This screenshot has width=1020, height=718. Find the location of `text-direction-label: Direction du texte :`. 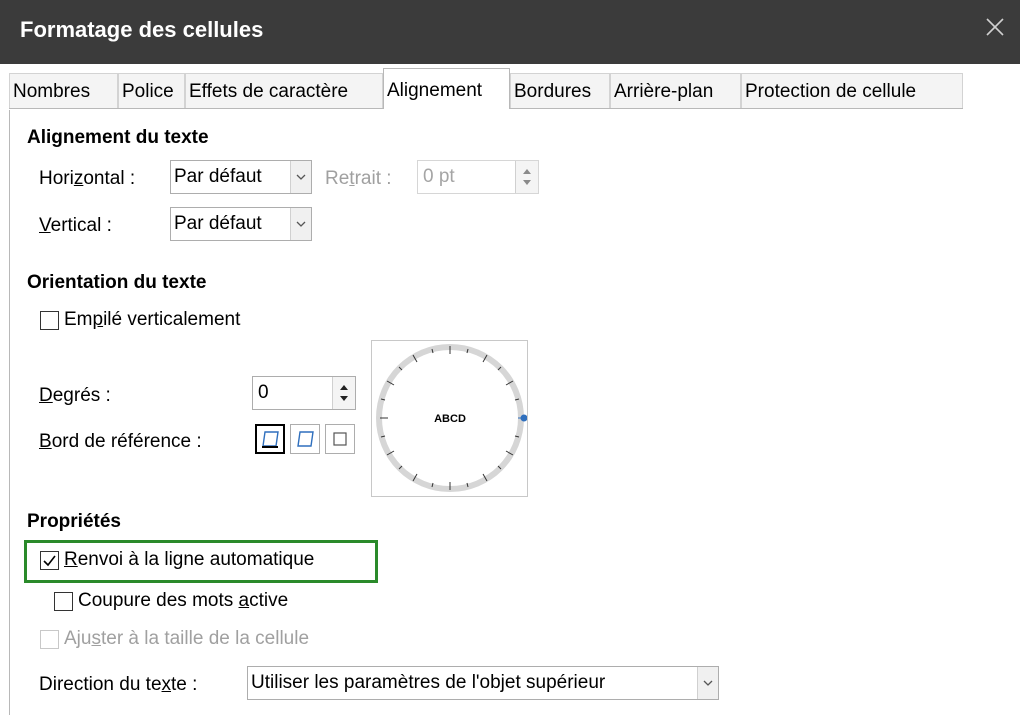

text-direction-label: Direction du texte : is located at coordinates (118, 684).